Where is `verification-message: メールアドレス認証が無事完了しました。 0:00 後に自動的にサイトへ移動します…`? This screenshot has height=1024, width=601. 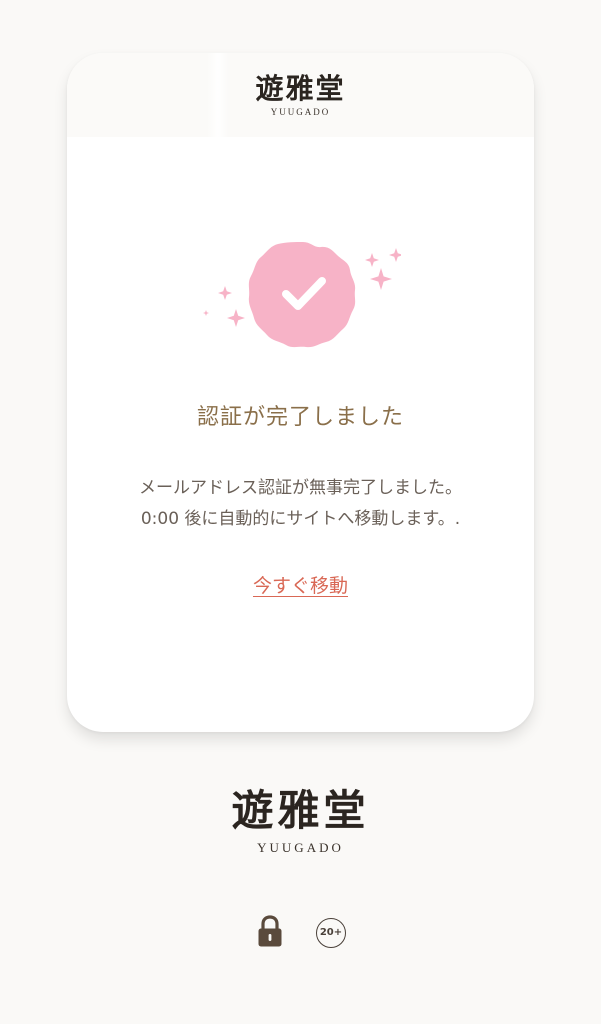
verification-message: メールアドレス認証が無事完了しました。 0:00 後に自動的にサイトへ移動します… is located at coordinates (300, 504).